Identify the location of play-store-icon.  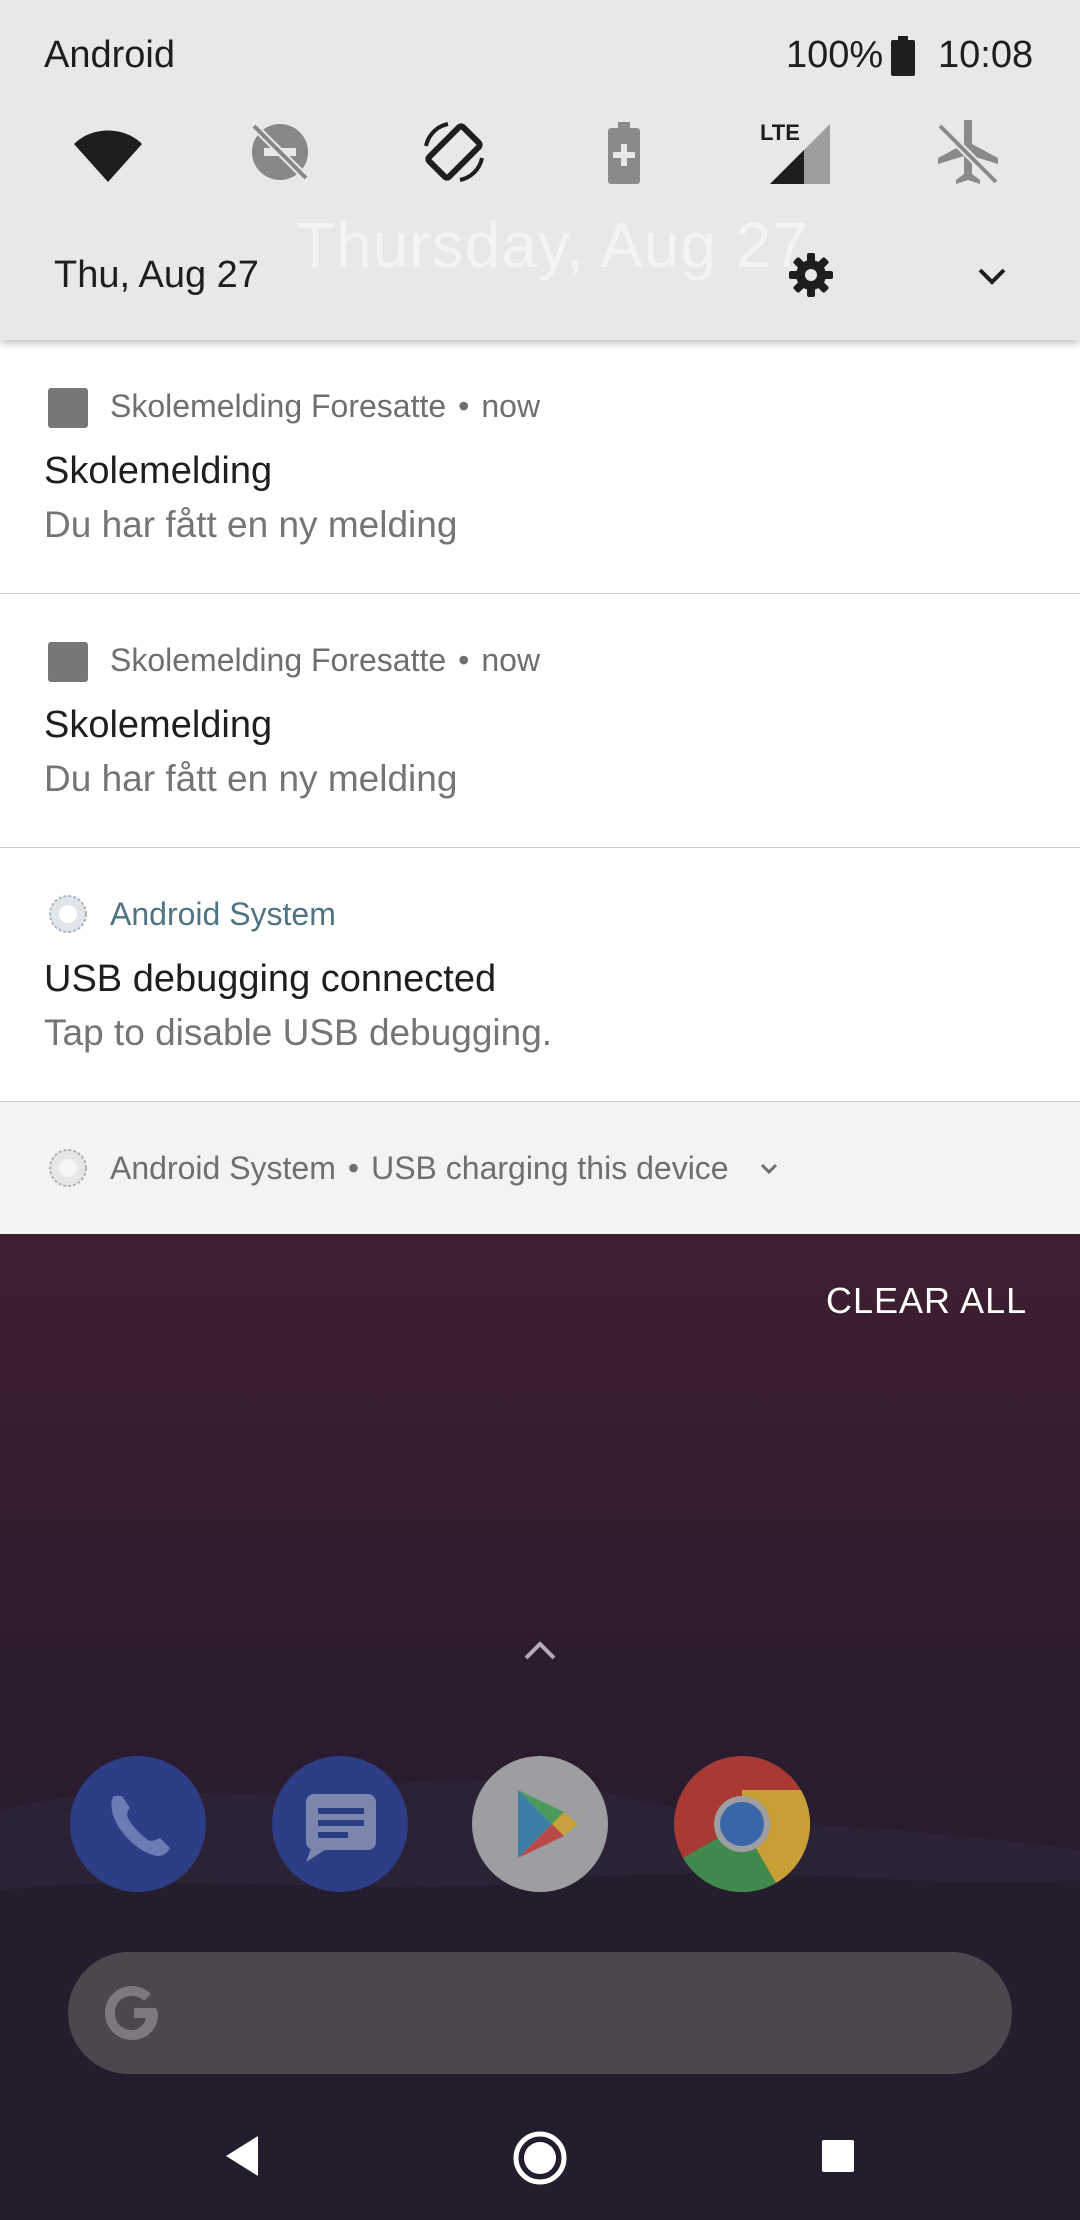
(540, 1824).